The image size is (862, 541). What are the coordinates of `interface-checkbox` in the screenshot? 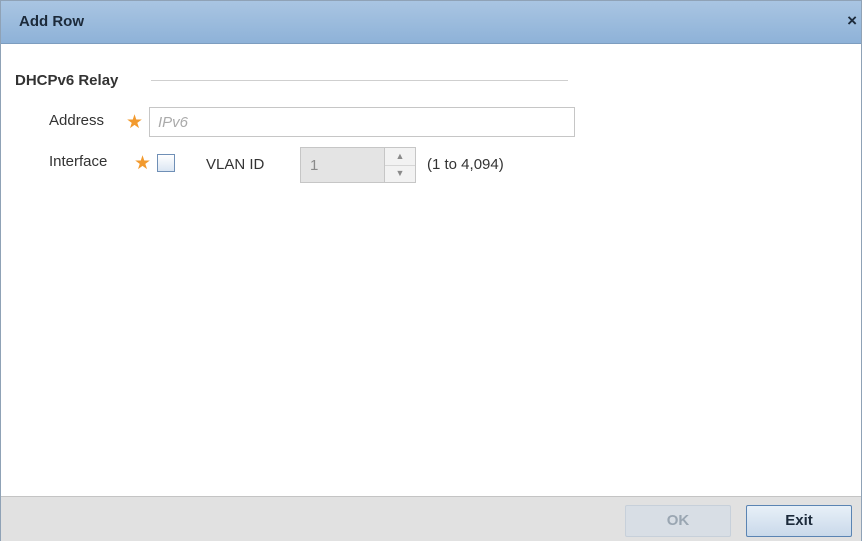 It's located at (166, 163).